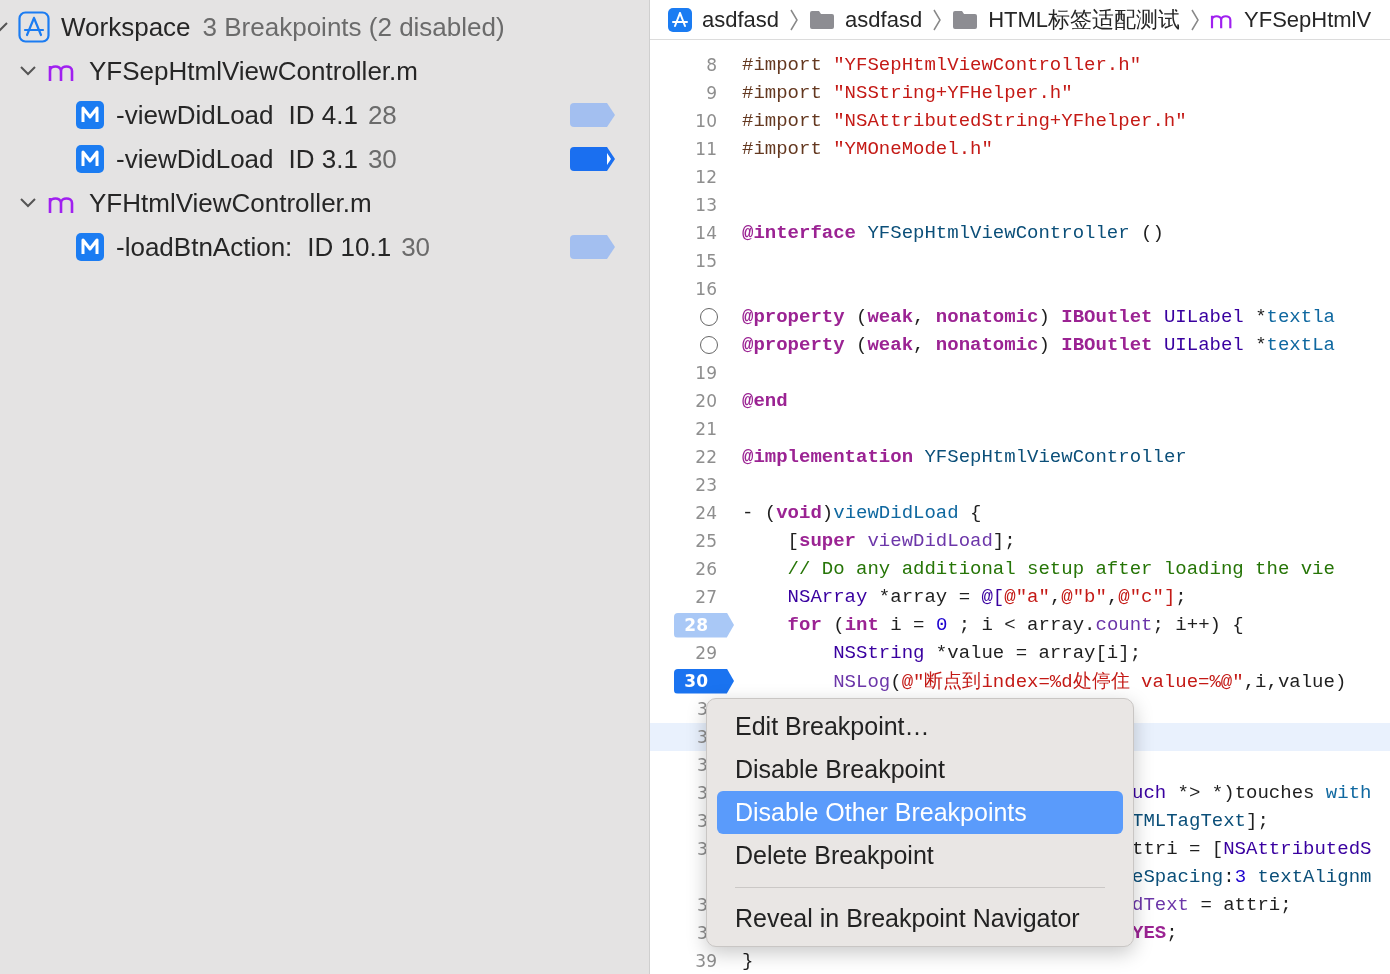 The height and width of the screenshot is (974, 1390). I want to click on code-line: TMLTagText];, so click(1200, 821).